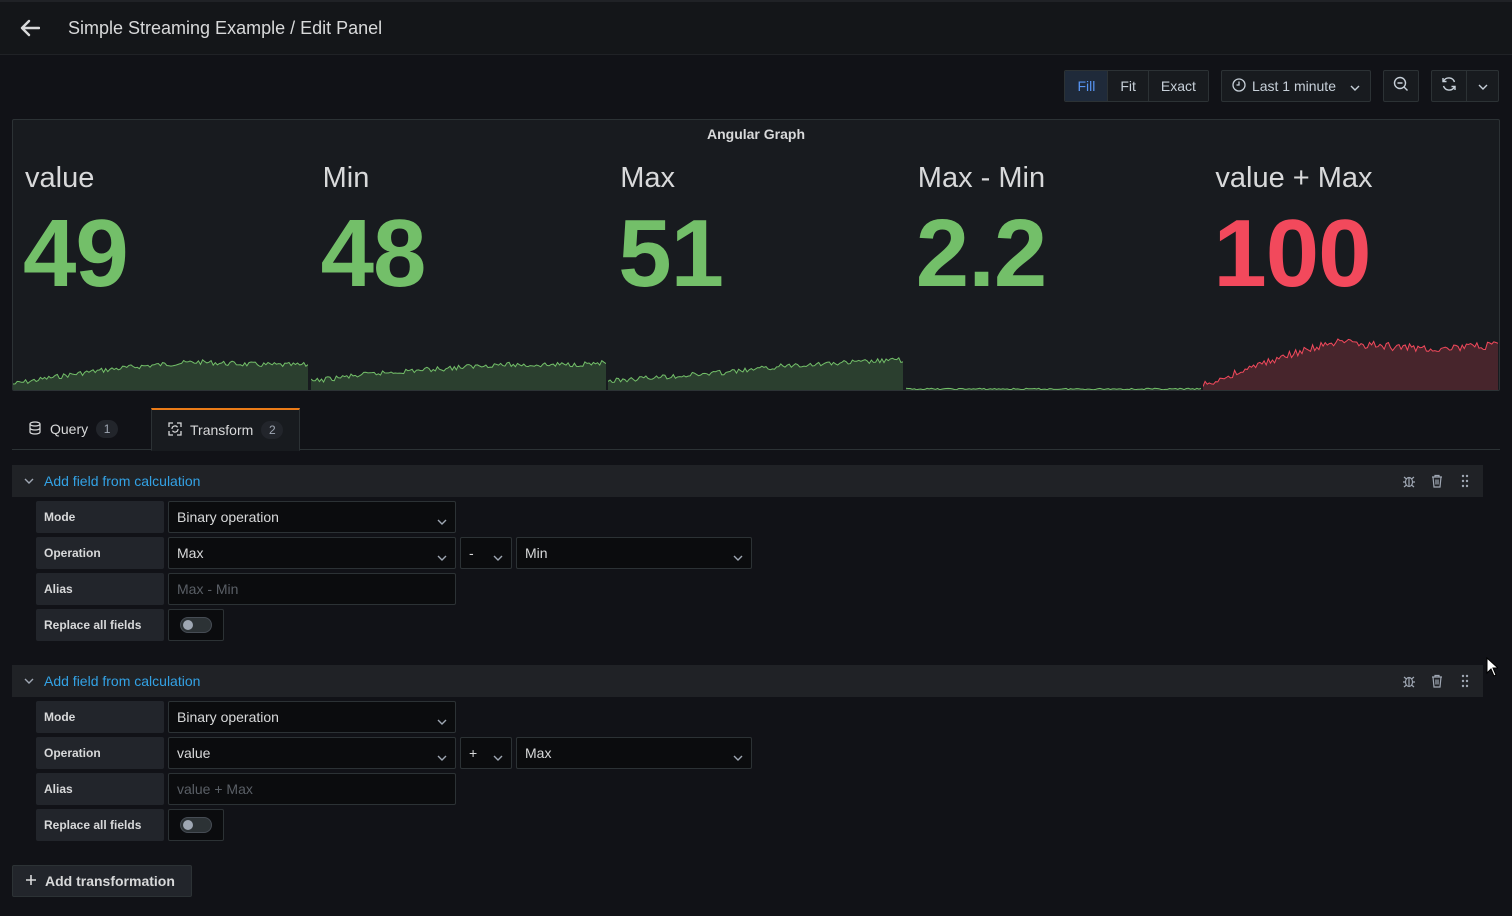 This screenshot has width=1512, height=916. Describe the element at coordinates (1128, 86) in the screenshot. I see `fit-button: Fit` at that location.